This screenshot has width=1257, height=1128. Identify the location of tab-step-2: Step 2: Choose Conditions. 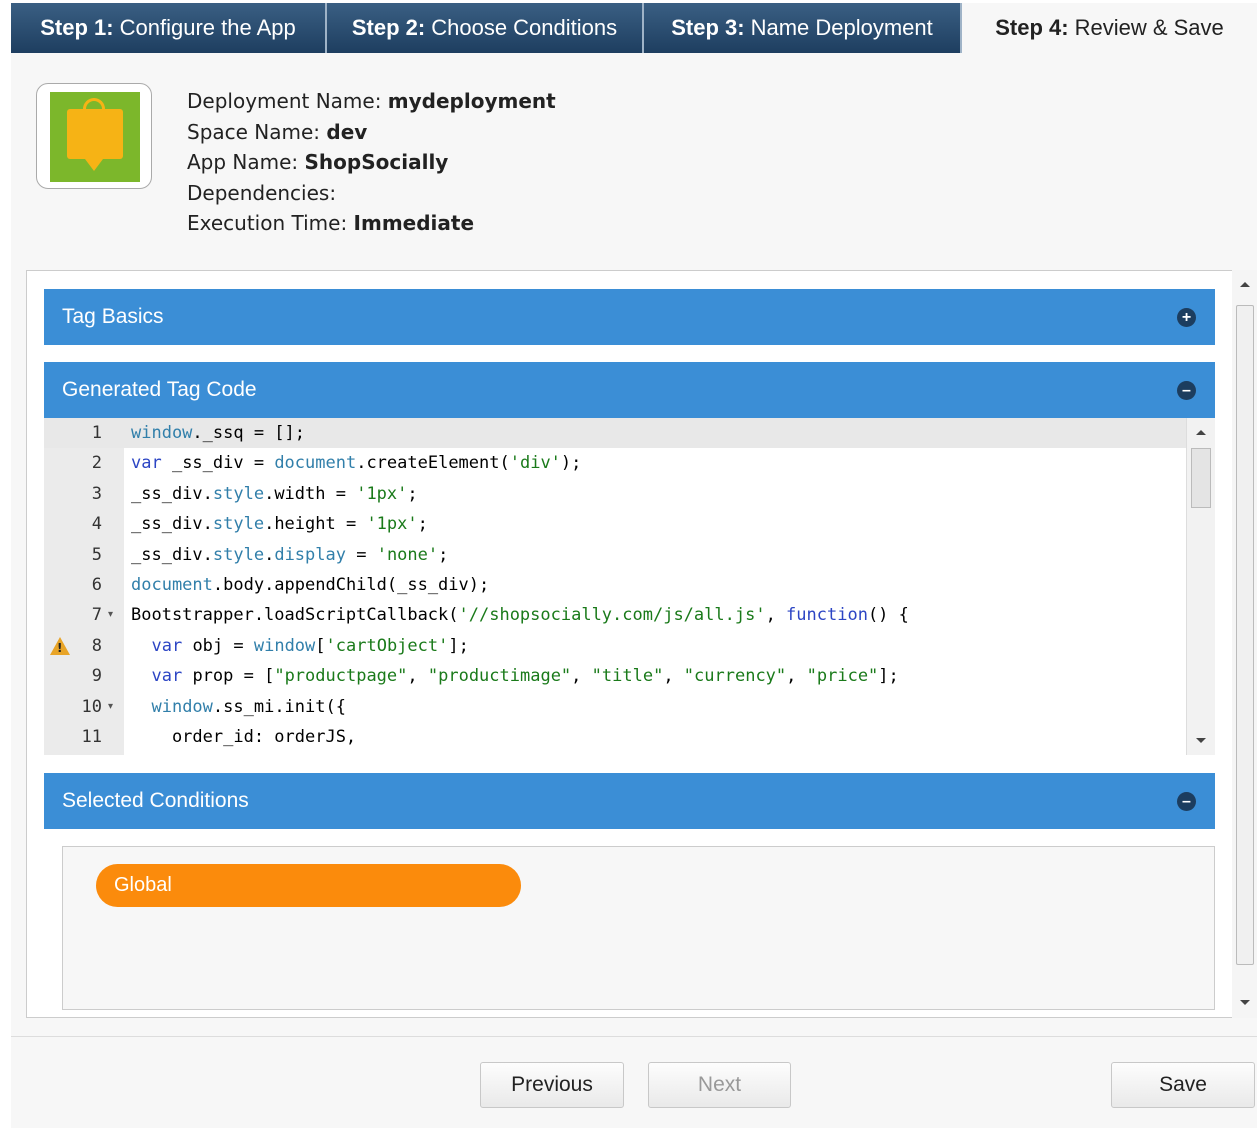
(485, 28).